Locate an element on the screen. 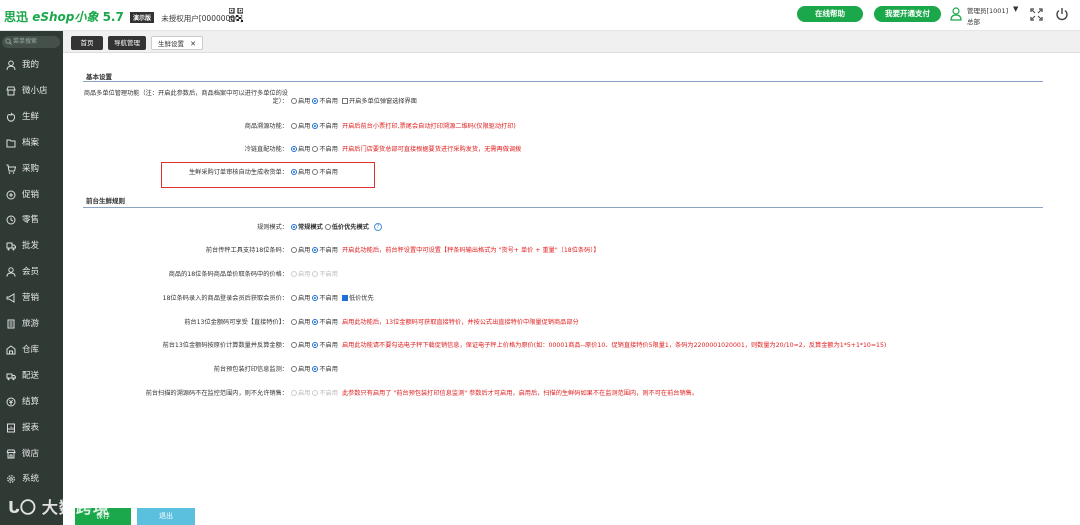  row-label-prepack-monitor: 前台预包装打印信息监测： is located at coordinates (250, 369).